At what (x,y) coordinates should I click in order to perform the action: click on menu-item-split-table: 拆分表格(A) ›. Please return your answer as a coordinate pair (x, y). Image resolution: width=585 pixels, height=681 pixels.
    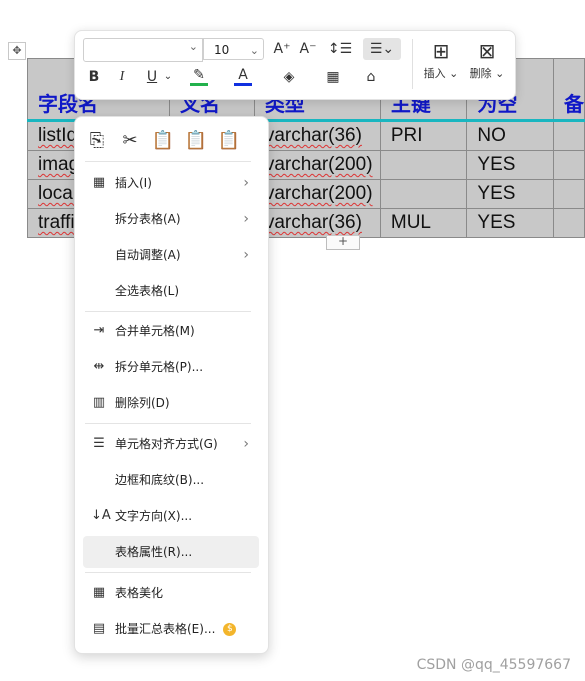
    Looking at the image, I should click on (171, 219).